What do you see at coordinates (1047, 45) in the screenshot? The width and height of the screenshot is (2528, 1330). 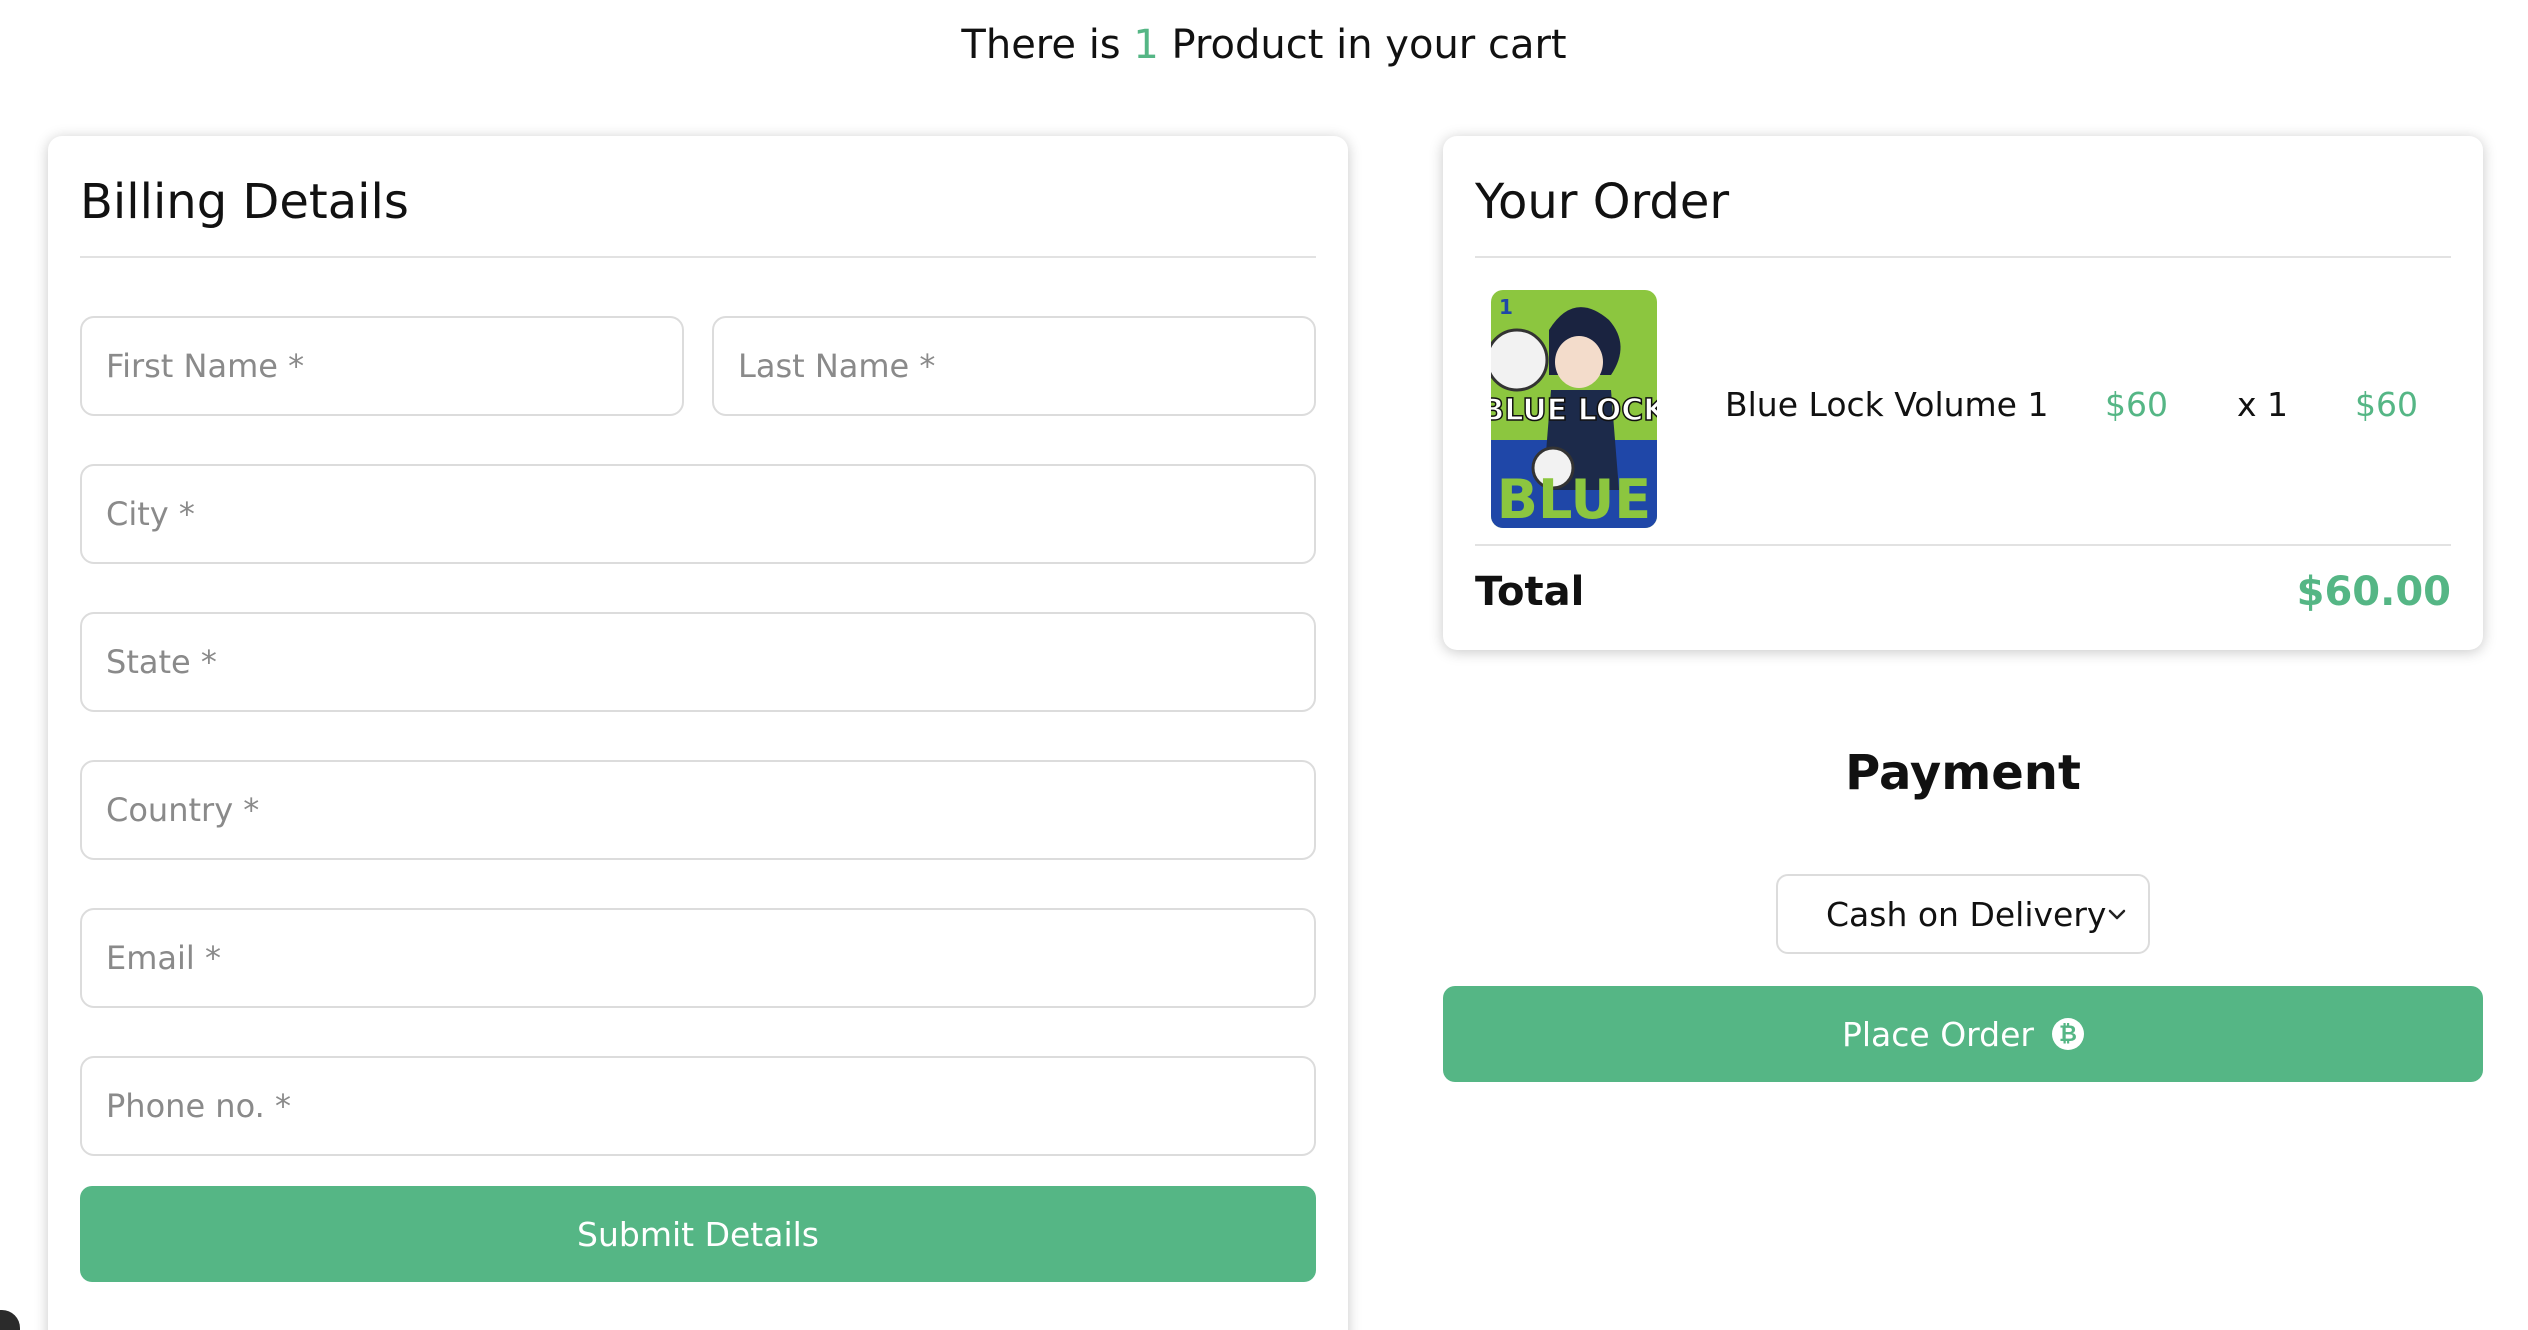 I see `cart-count-prefix: There is` at bounding box center [1047, 45].